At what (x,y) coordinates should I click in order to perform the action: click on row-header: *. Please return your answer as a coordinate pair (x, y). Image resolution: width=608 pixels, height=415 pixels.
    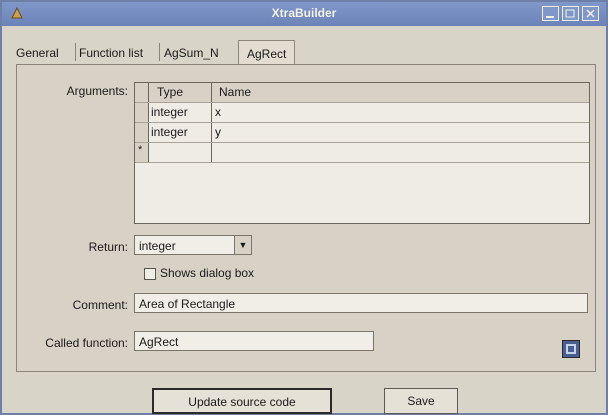
    Looking at the image, I should click on (142, 152).